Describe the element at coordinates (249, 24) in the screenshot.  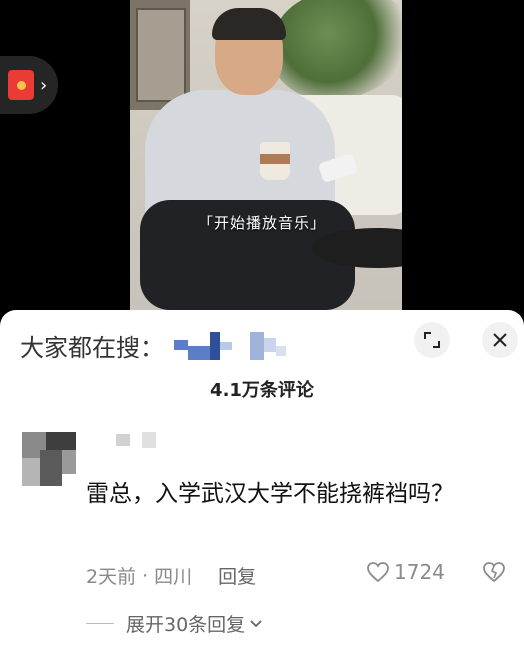
I see `person-hair` at that location.